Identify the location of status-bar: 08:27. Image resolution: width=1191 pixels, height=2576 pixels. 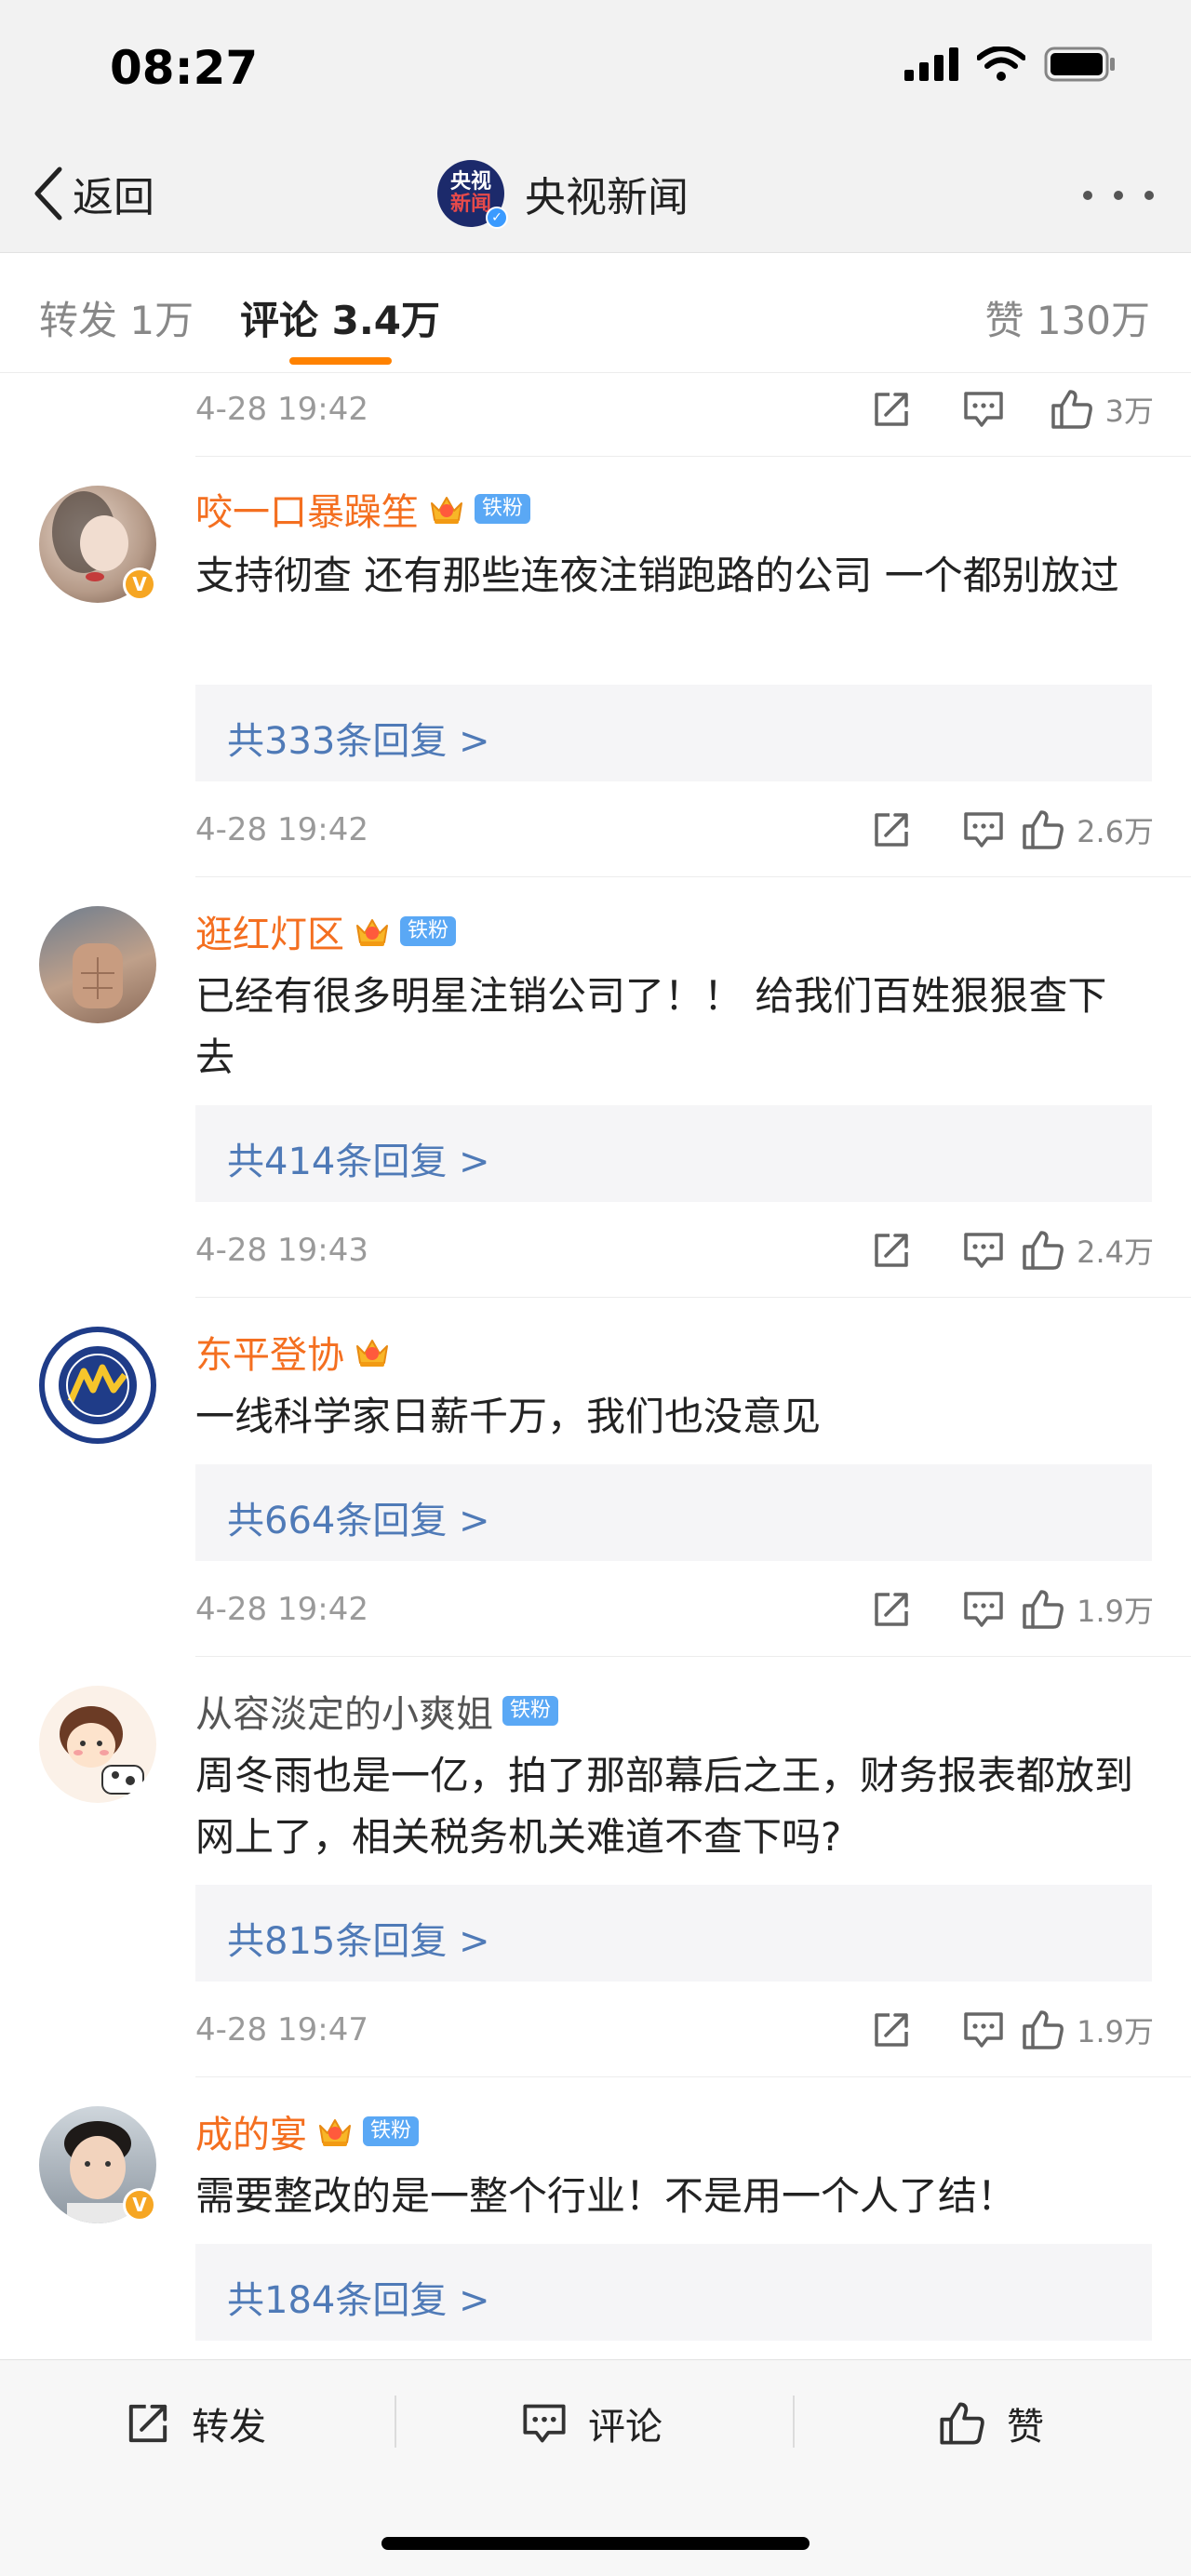
(595, 70).